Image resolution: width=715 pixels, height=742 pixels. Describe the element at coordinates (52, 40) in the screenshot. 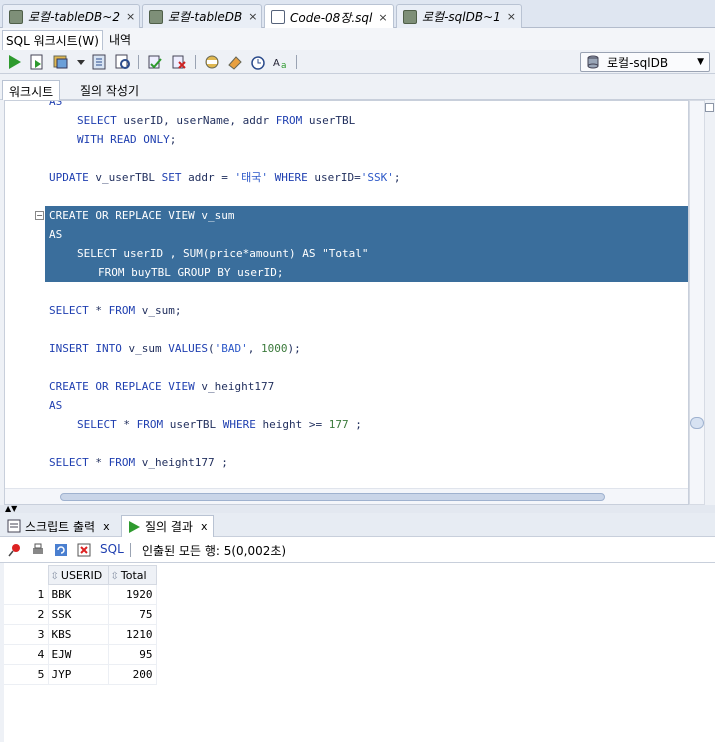

I see `tab-sql-worksheet: SQL 워크시트(W)` at that location.